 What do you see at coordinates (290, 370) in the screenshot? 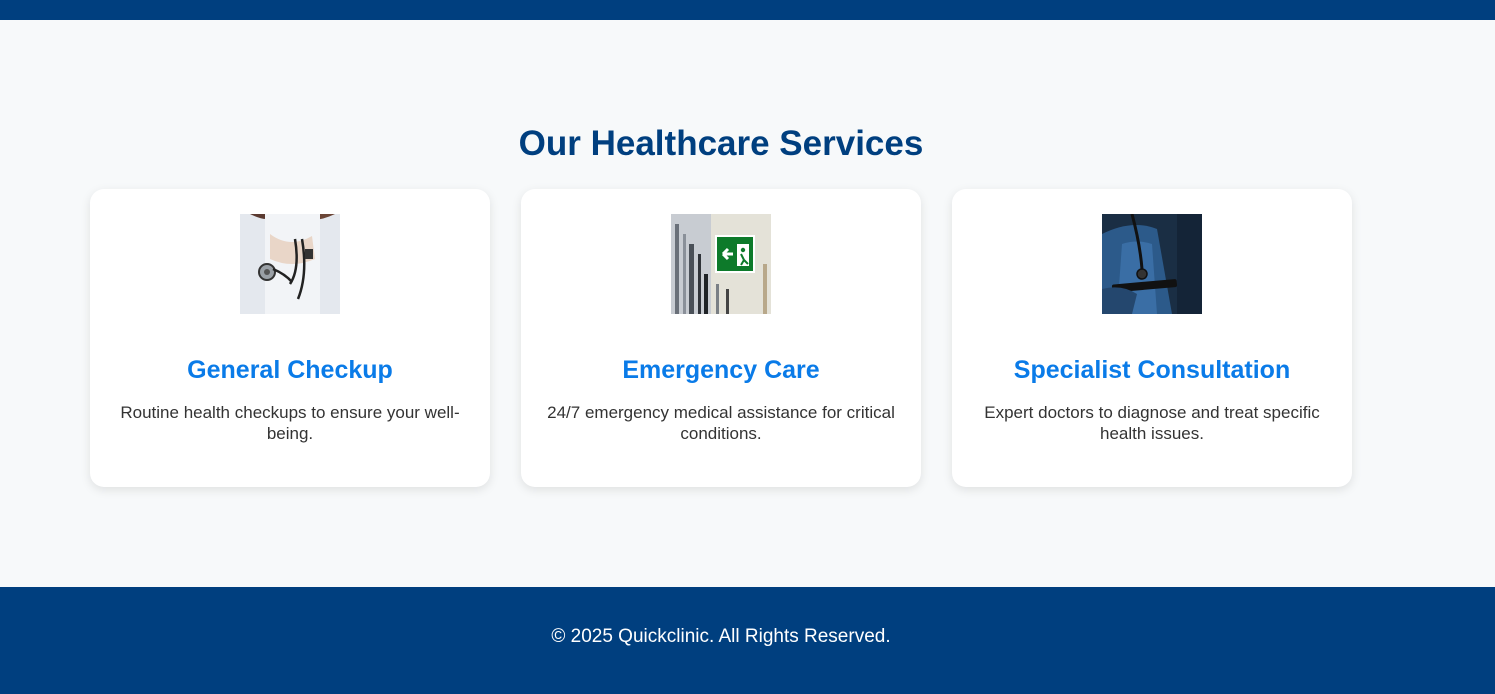
I see `service-title: General Checkup` at bounding box center [290, 370].